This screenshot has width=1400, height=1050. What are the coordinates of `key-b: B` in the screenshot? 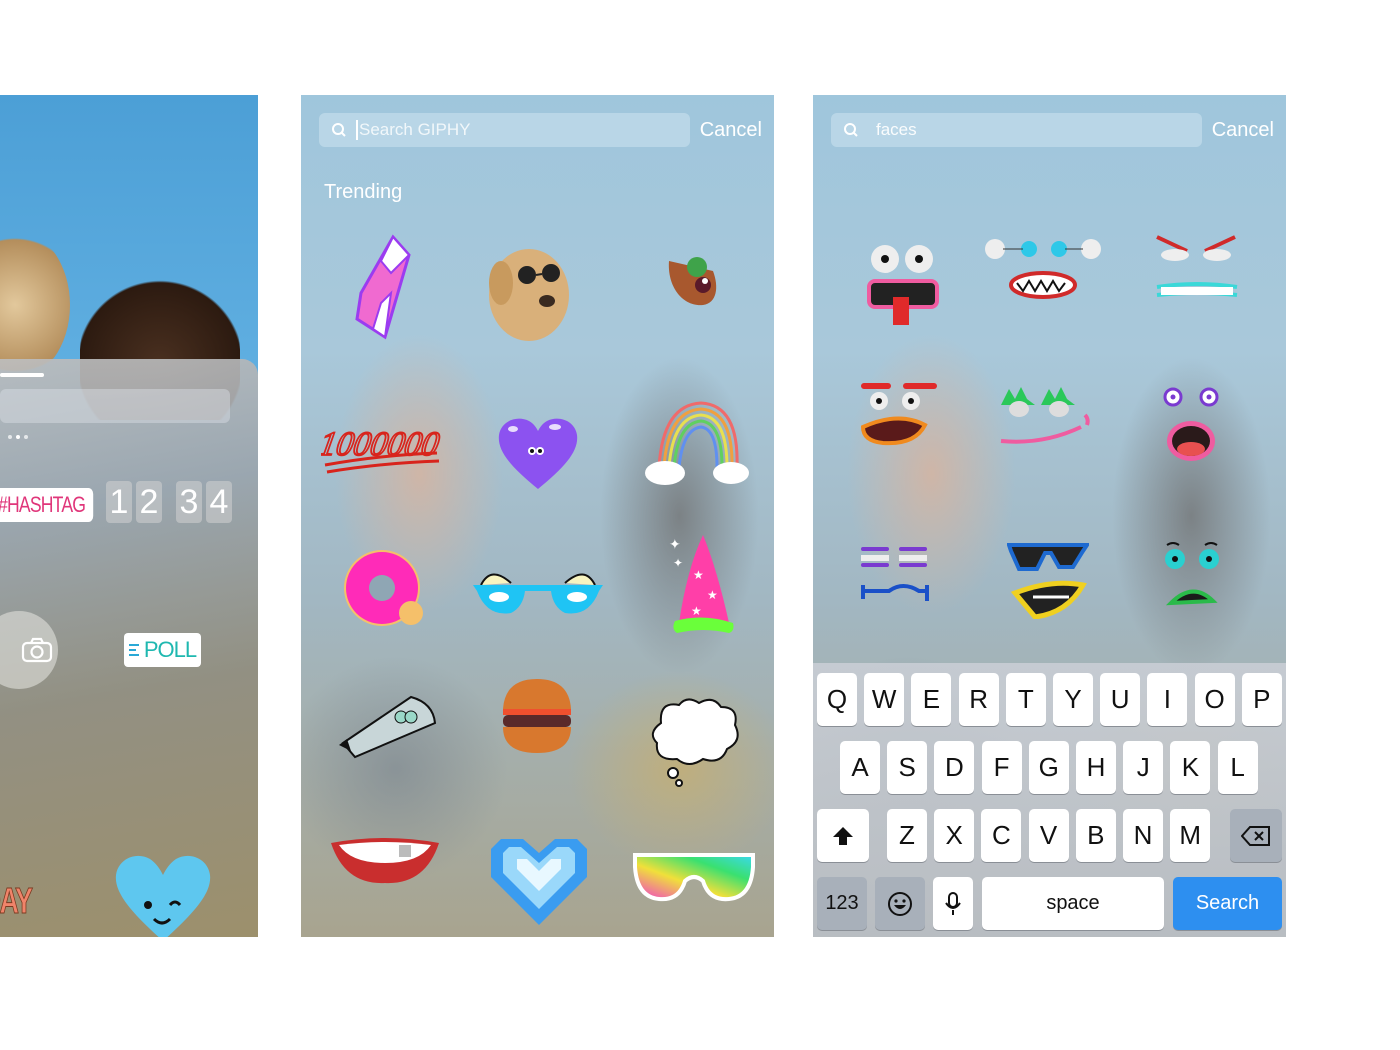 It's located at (1095, 835).